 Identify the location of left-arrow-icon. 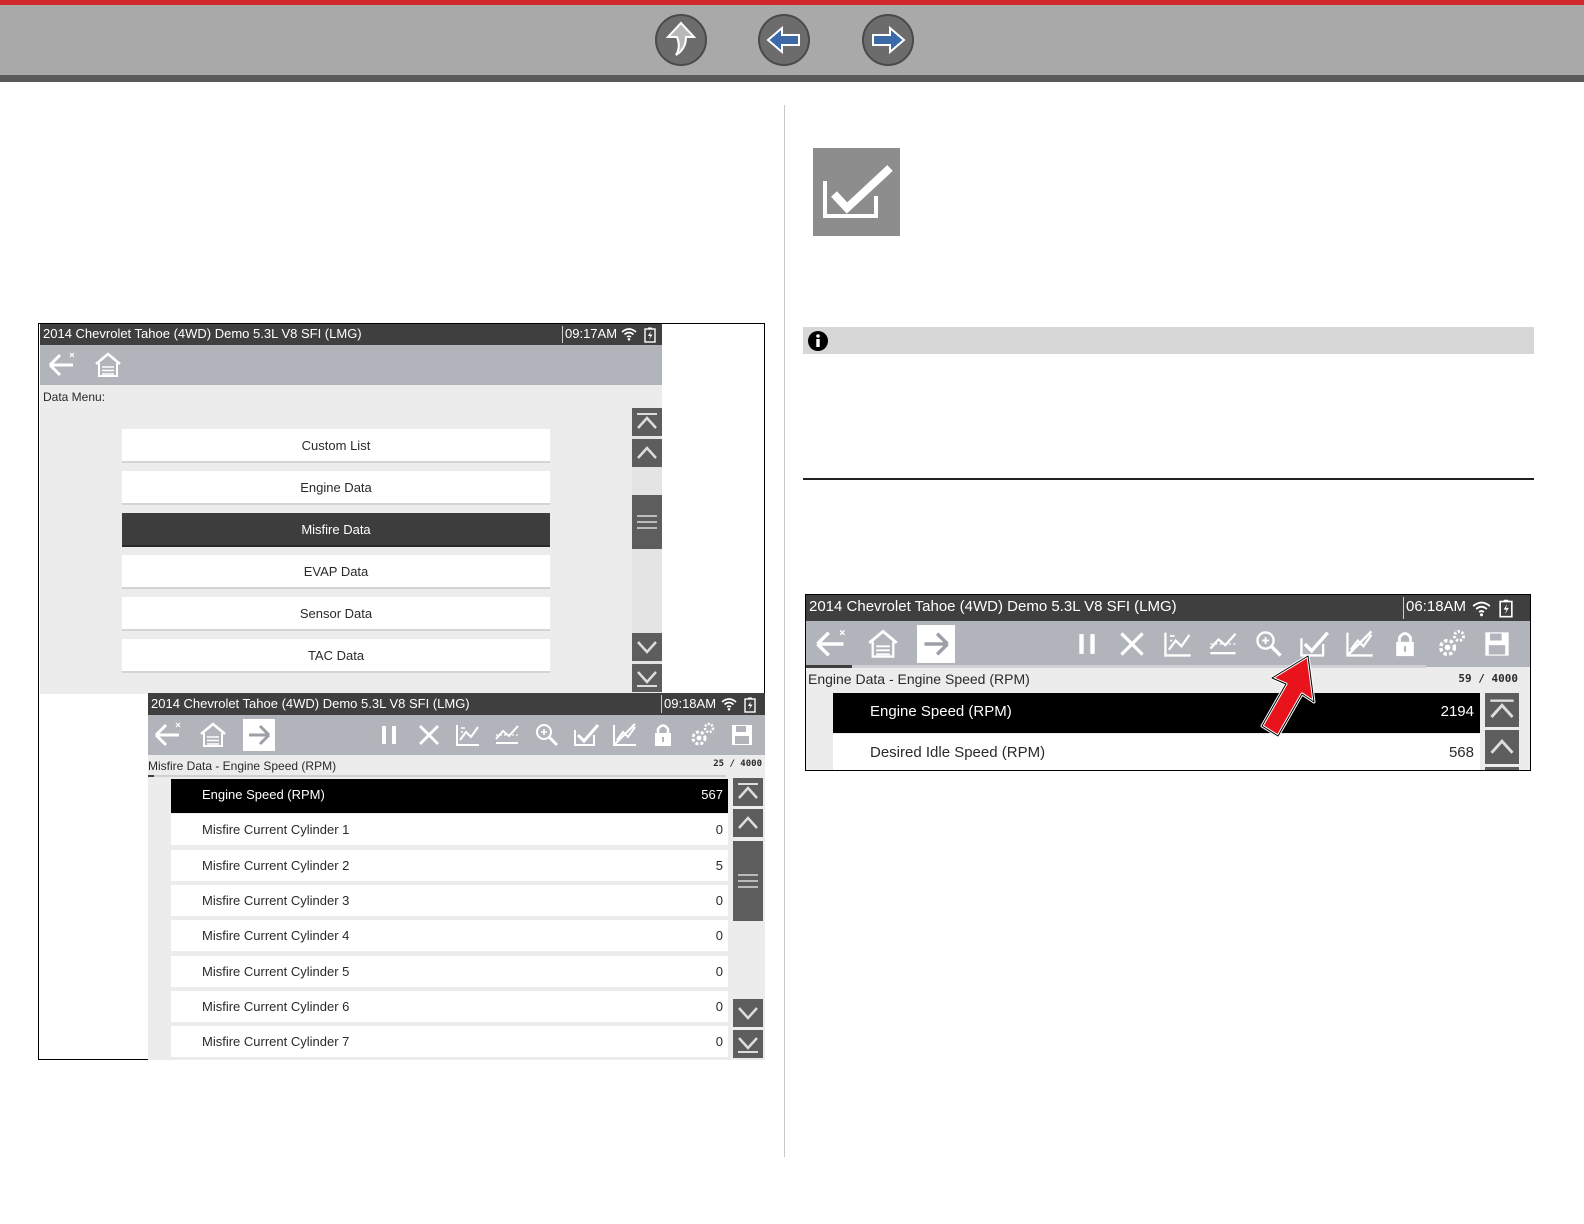
(784, 40).